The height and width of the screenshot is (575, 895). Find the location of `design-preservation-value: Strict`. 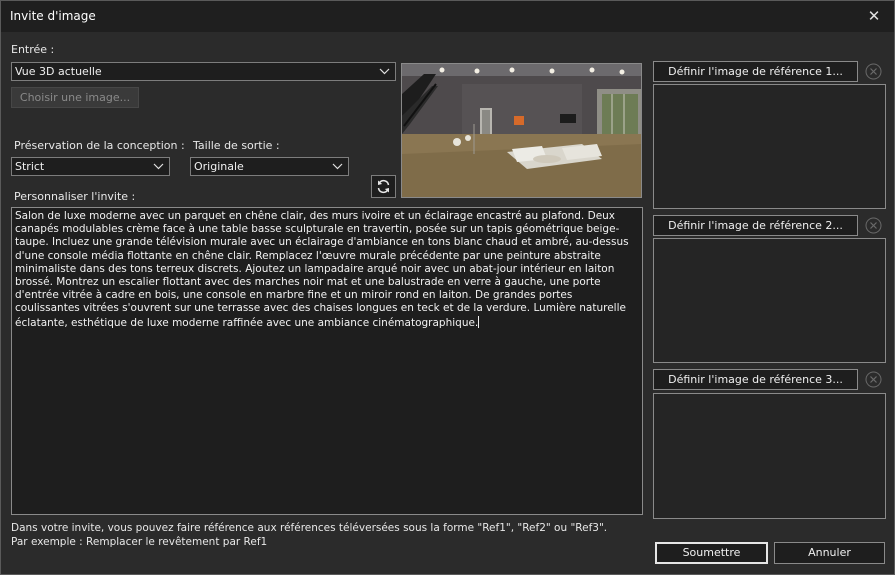

design-preservation-value: Strict is located at coordinates (30, 166).